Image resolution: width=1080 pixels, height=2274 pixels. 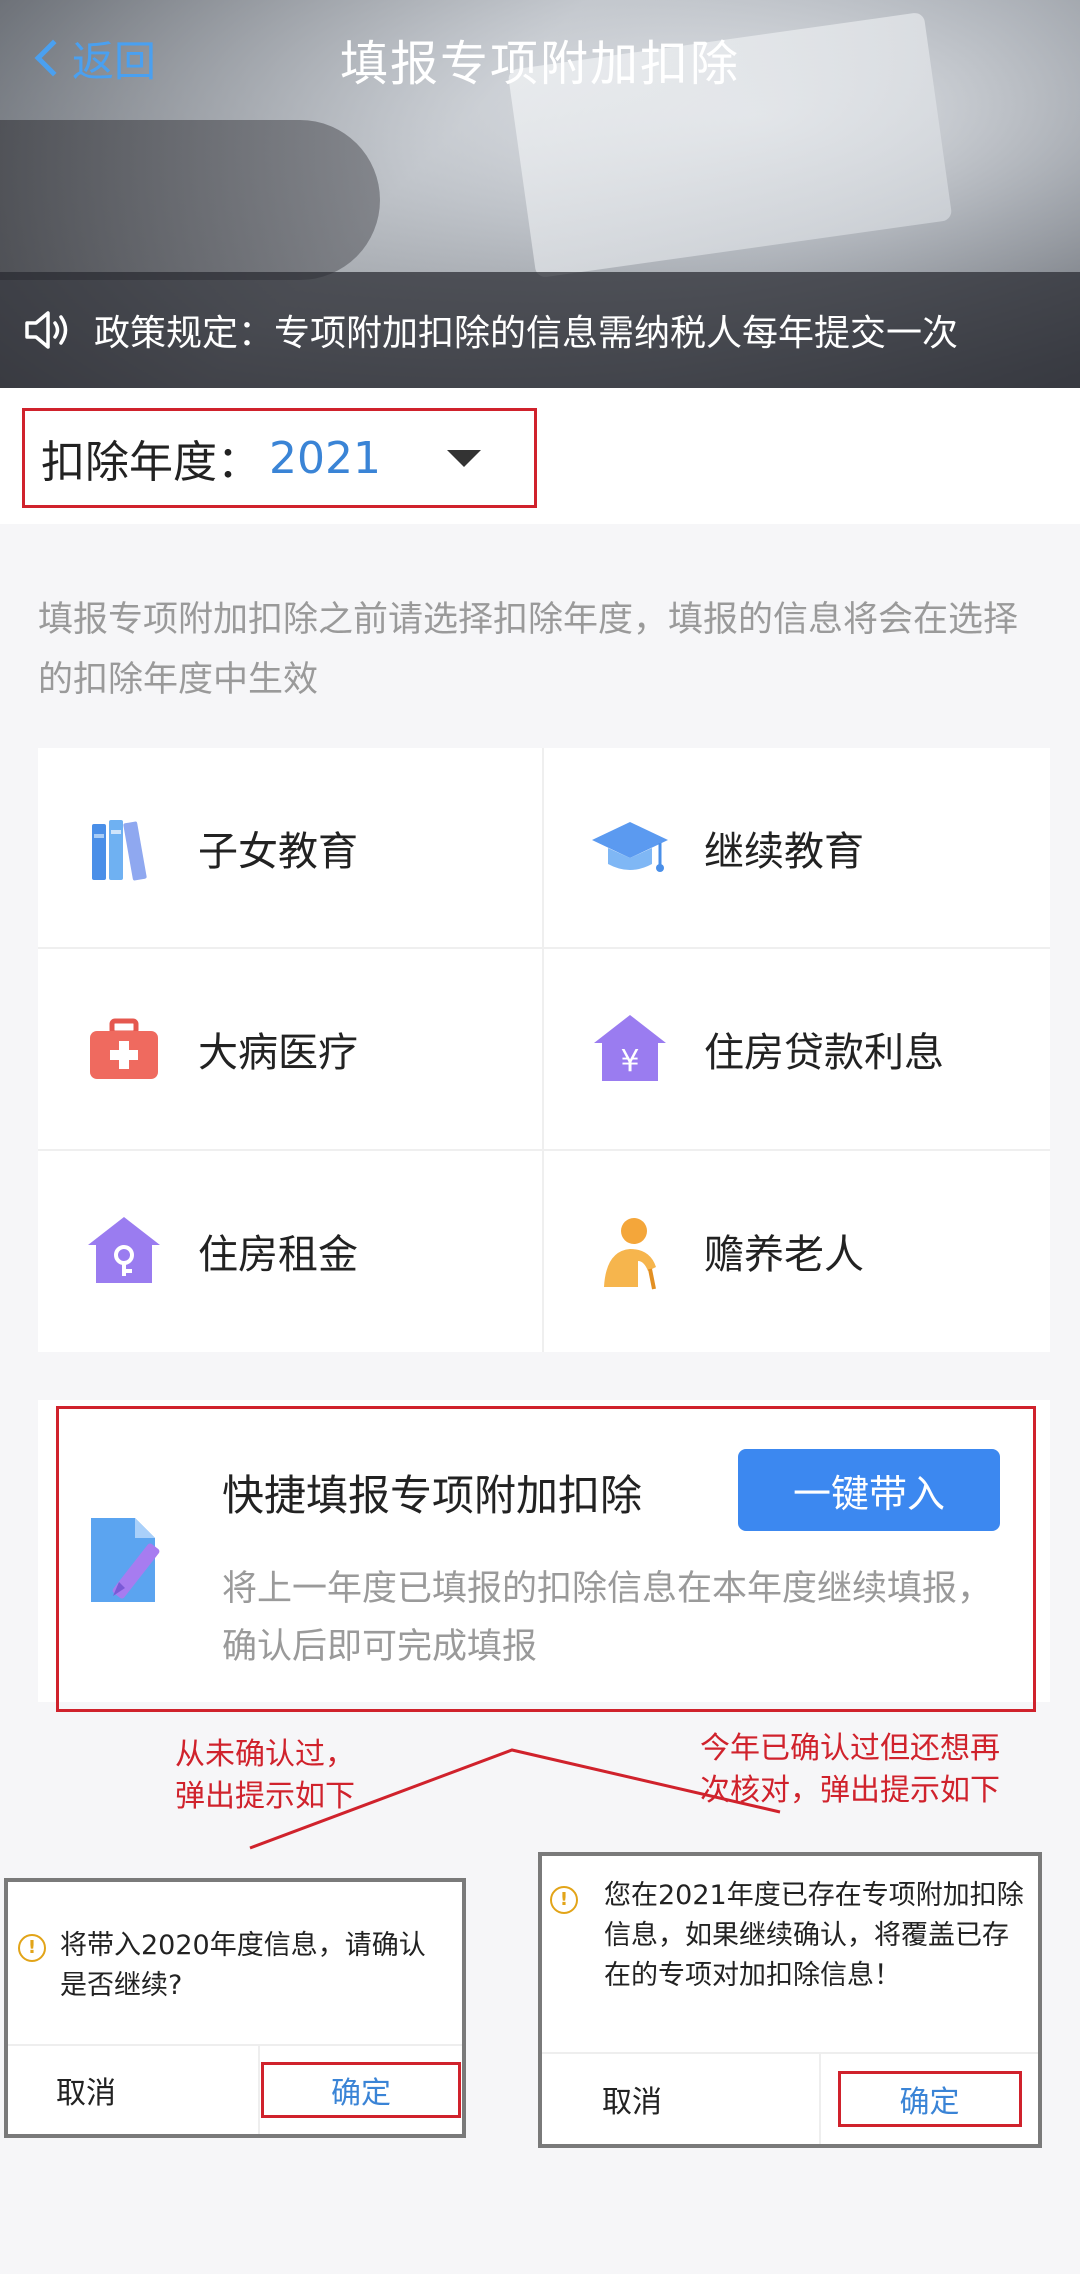 I want to click on annotation-already-confirmed: 今年已确认过但还想再 次核对，弹出提示如下, so click(x=880, y=1770).